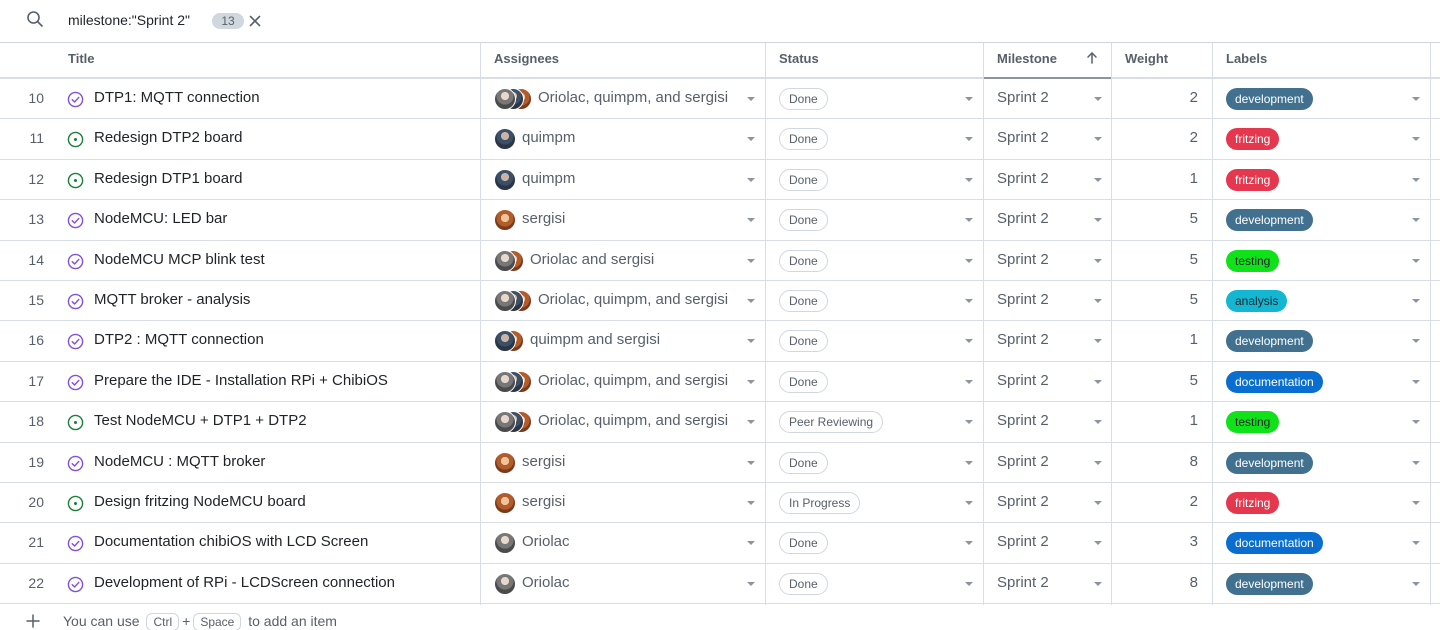 This screenshot has width=1440, height=630. What do you see at coordinates (1162, 542) in the screenshot?
I see `weight-cell: 3` at bounding box center [1162, 542].